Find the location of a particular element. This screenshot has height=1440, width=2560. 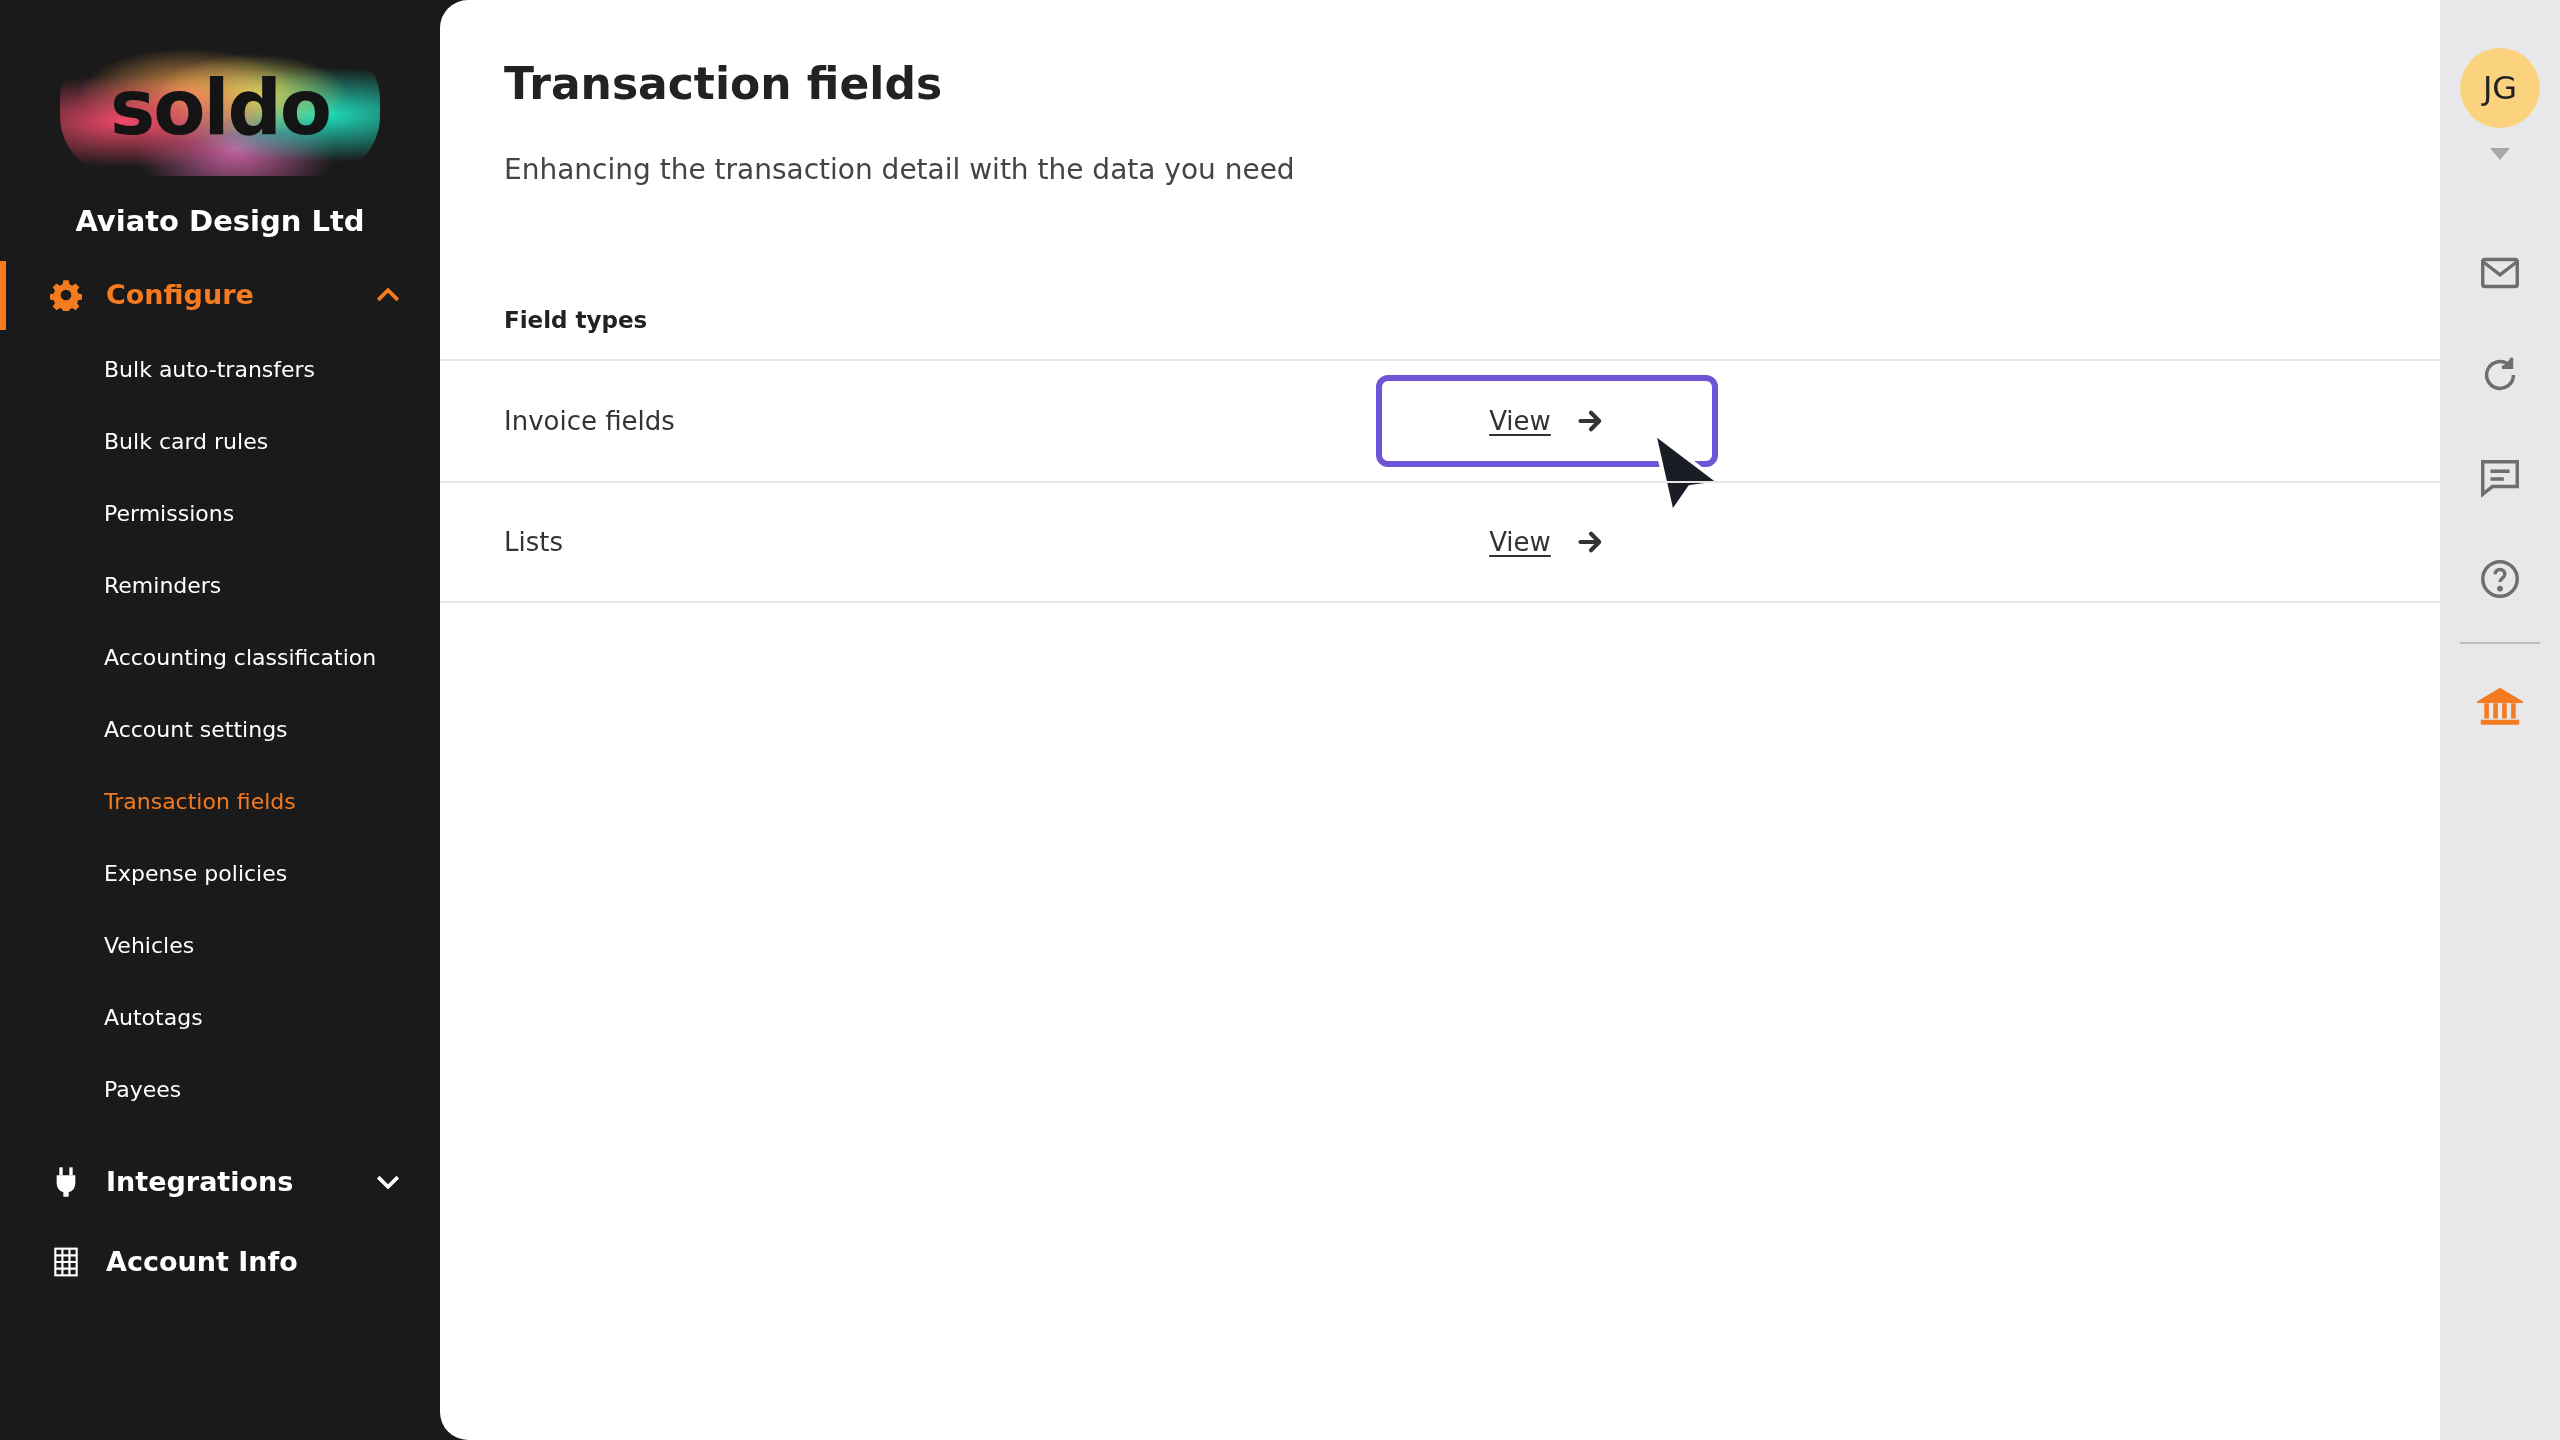

nav-link: Vehicles is located at coordinates (272, 945).